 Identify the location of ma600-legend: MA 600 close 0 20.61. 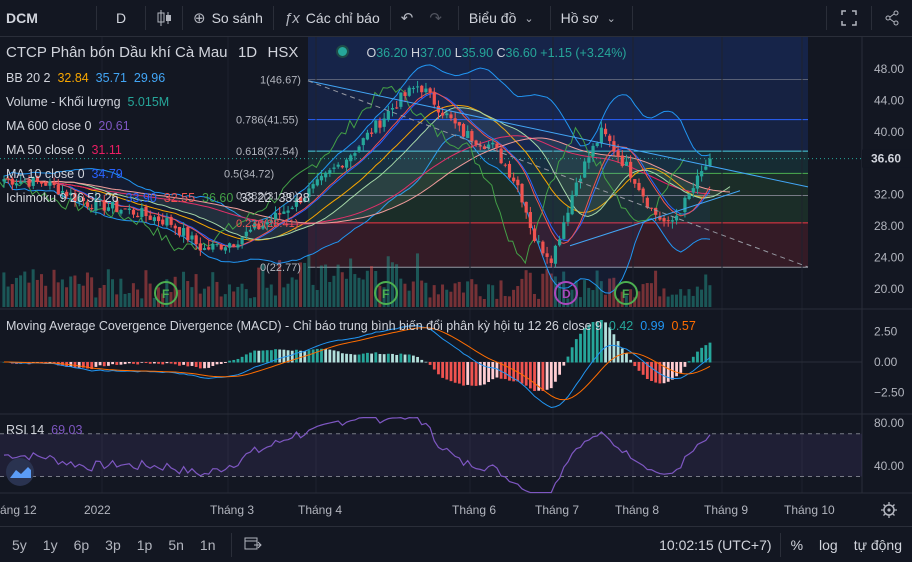
(68, 126).